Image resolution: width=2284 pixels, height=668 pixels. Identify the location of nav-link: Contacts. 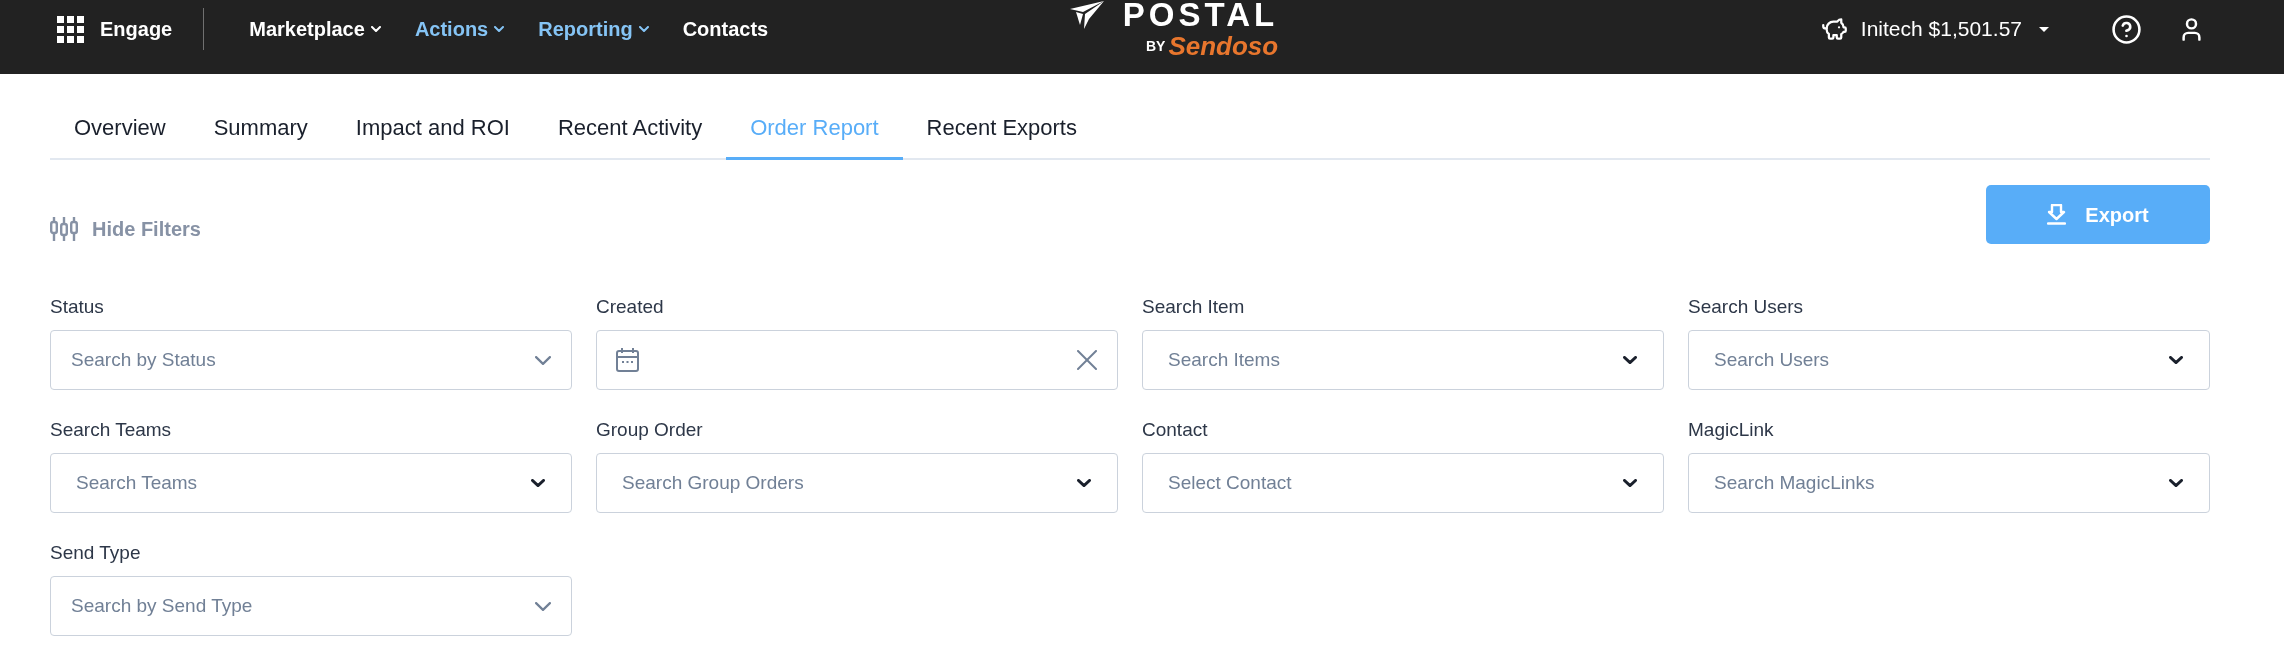
(725, 29).